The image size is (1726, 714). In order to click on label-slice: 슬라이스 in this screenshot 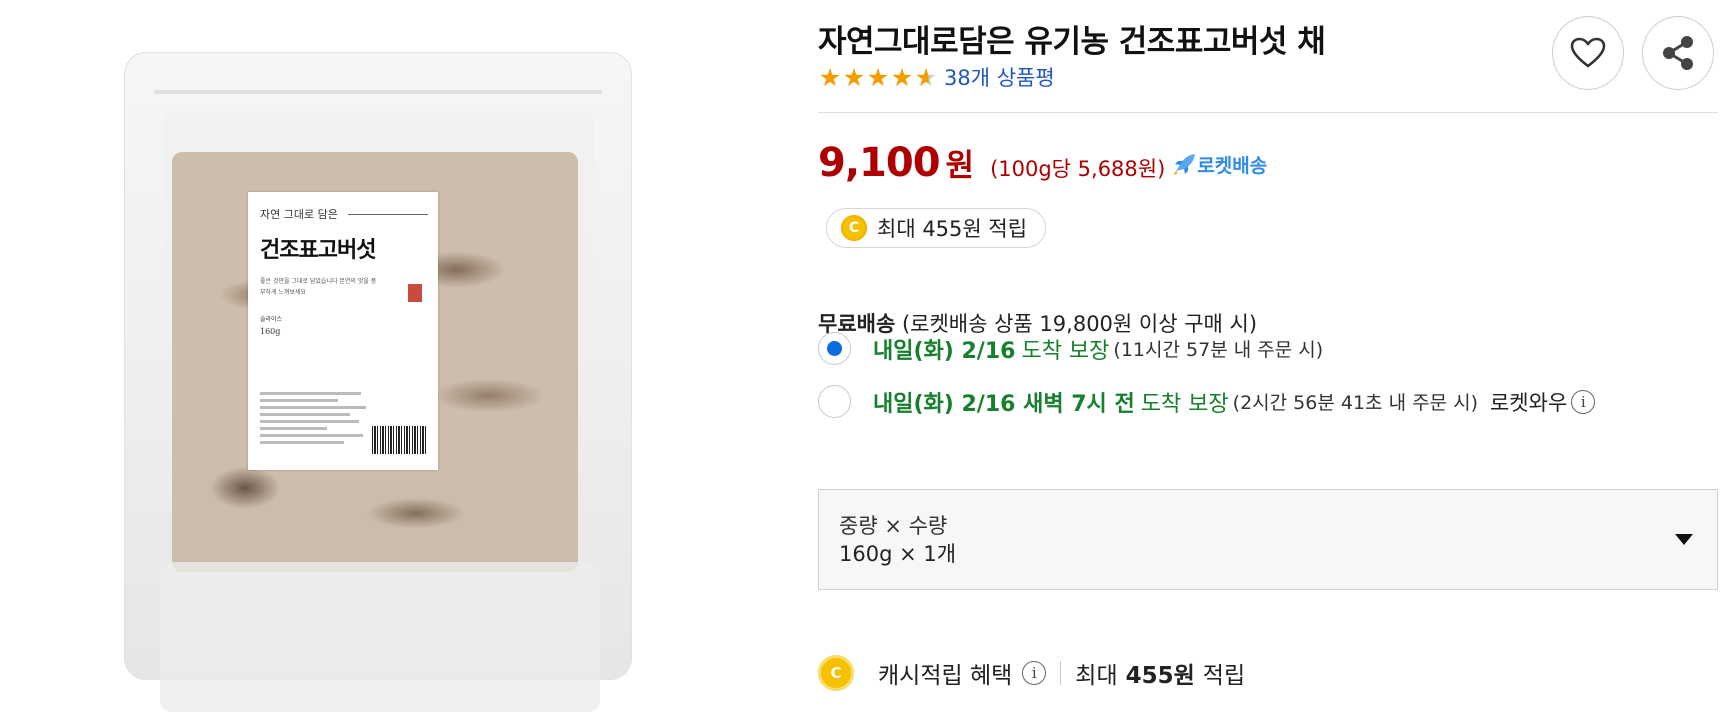, I will do `click(271, 319)`.